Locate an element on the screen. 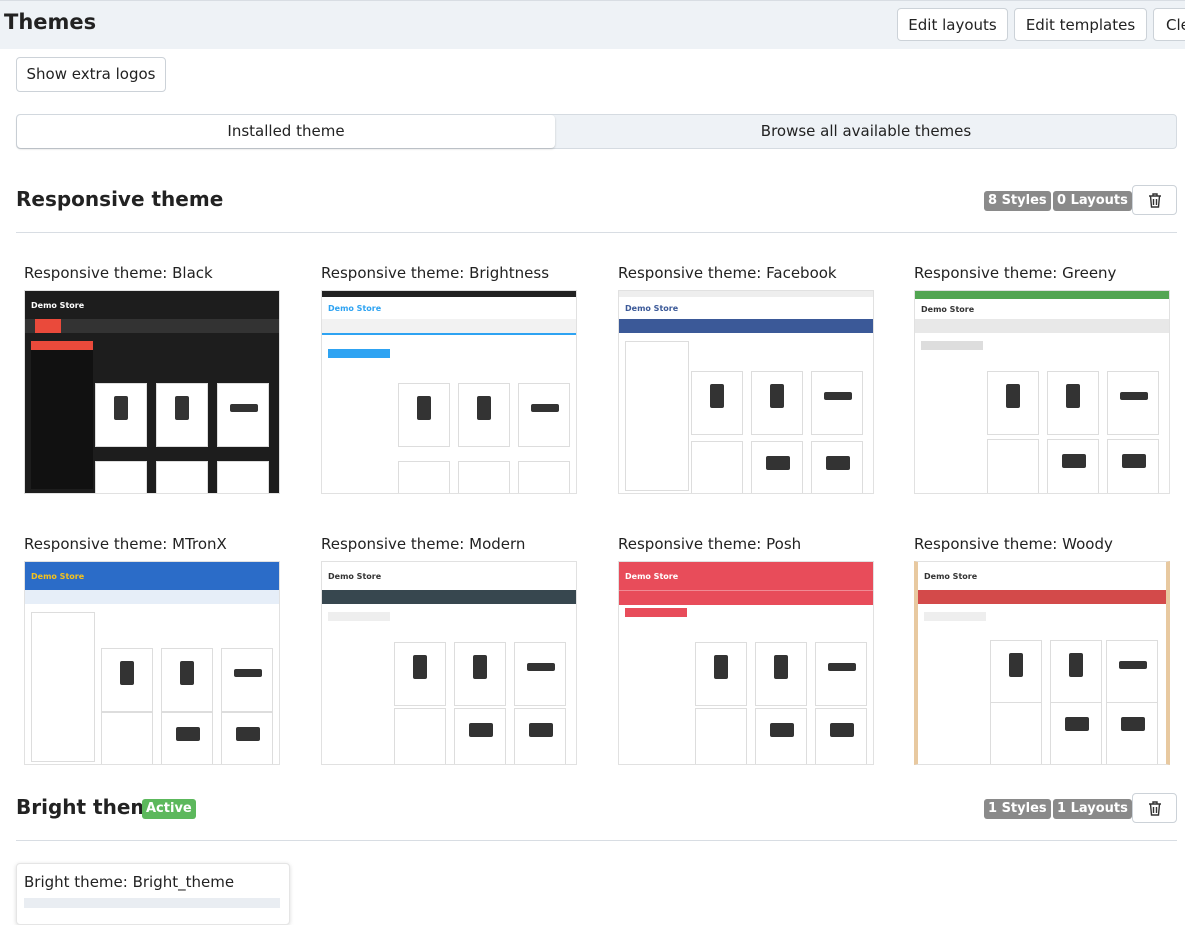 The height and width of the screenshot is (925, 1185). style-card-label: Responsive theme: Modern is located at coordinates (423, 544).